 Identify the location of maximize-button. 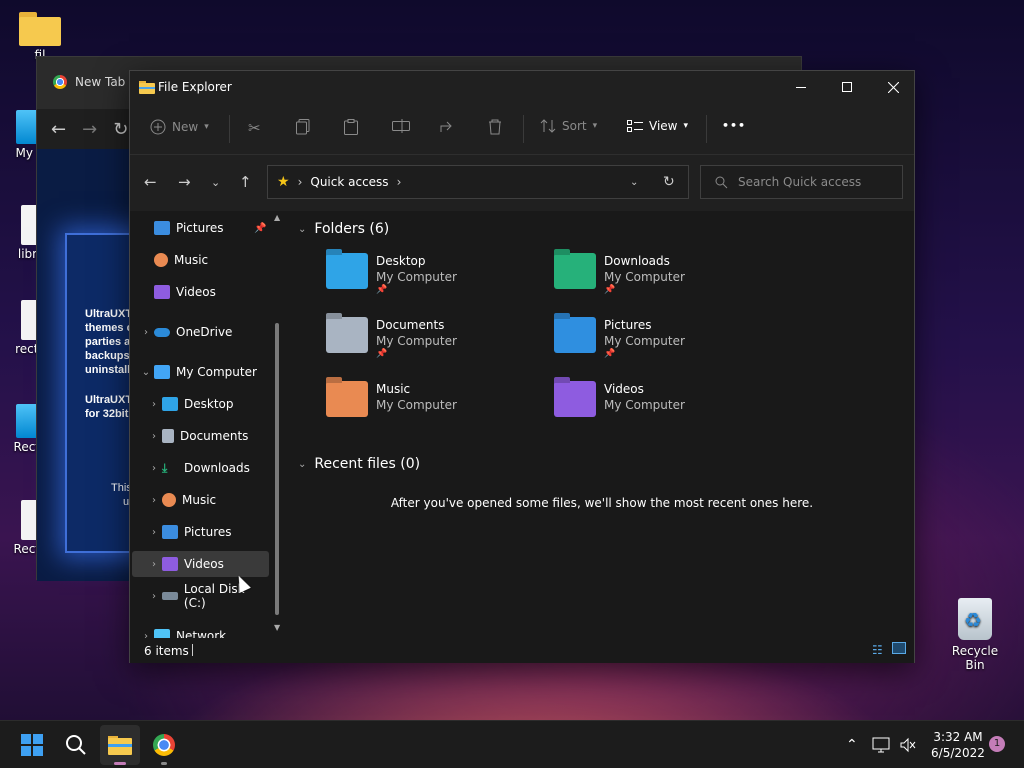
(847, 87).